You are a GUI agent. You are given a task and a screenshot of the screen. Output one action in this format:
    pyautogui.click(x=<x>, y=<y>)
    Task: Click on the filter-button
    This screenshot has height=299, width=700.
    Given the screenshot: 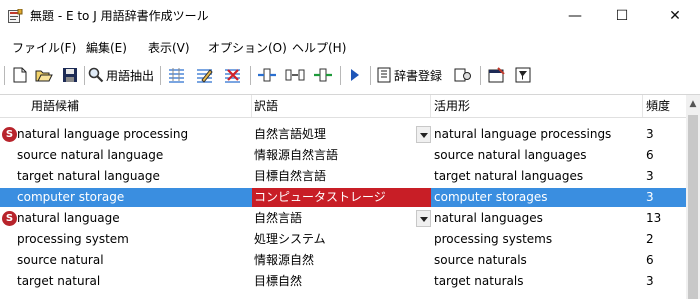 What is the action you would take?
    pyautogui.click(x=523, y=75)
    